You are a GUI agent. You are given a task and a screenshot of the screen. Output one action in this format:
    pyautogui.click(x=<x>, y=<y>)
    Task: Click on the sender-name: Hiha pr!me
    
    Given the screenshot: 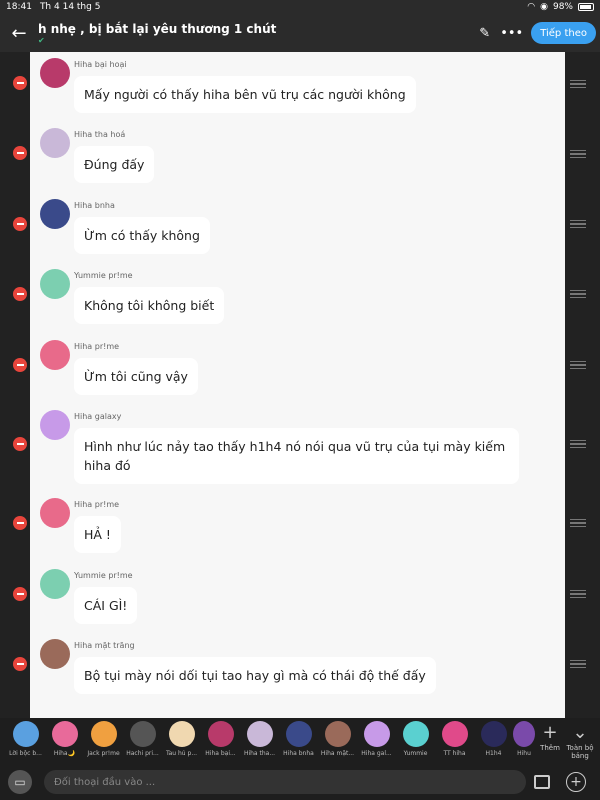 What is the action you would take?
    pyautogui.click(x=97, y=504)
    